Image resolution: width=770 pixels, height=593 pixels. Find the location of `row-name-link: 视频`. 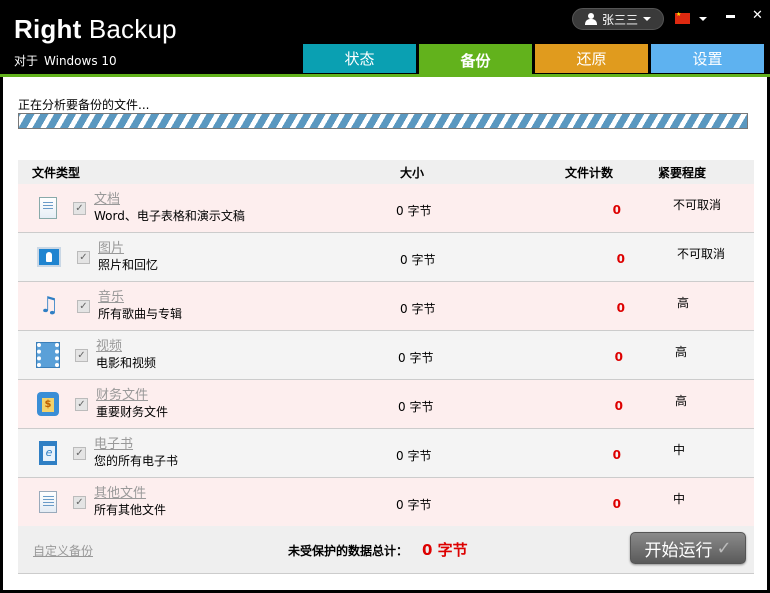

row-name-link: 视频 is located at coordinates (227, 347).